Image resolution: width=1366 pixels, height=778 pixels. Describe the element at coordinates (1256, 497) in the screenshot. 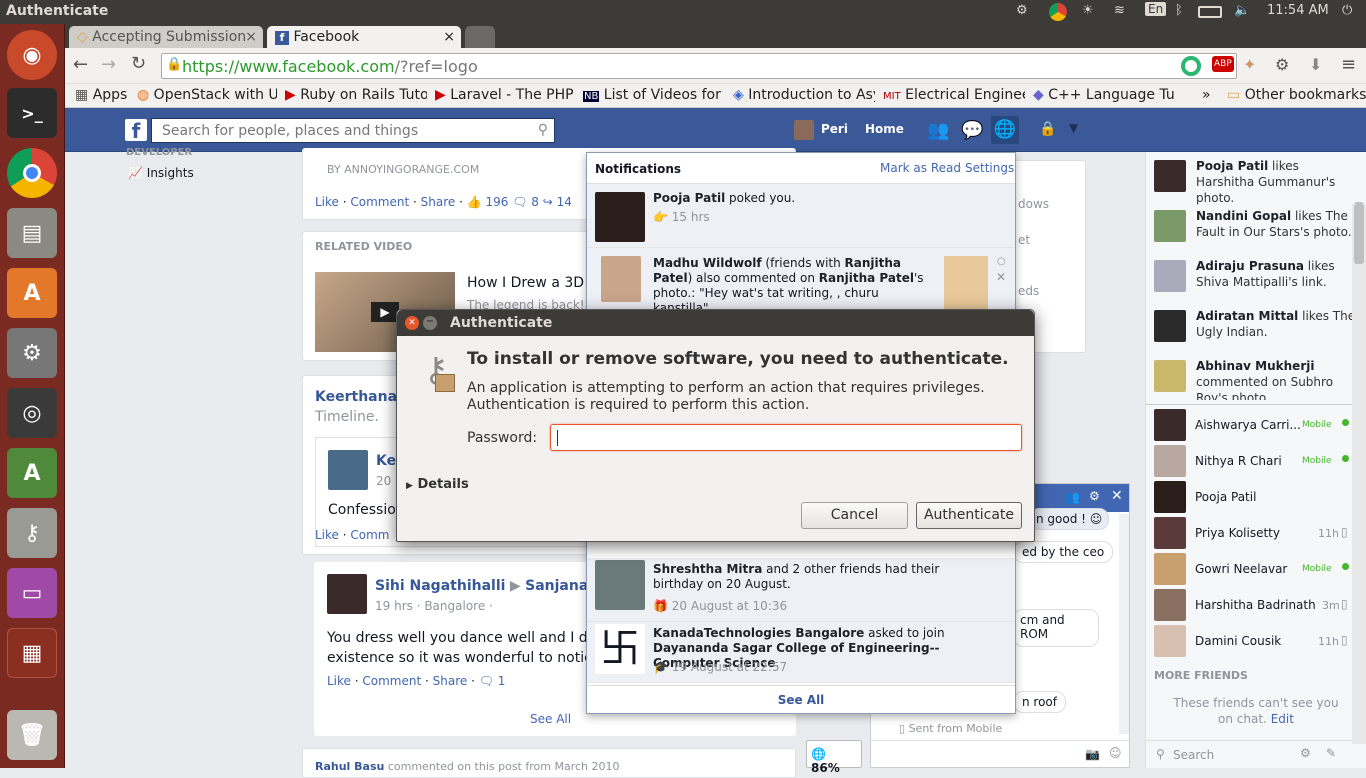

I see `chat-contact: Pooja Patil` at that location.